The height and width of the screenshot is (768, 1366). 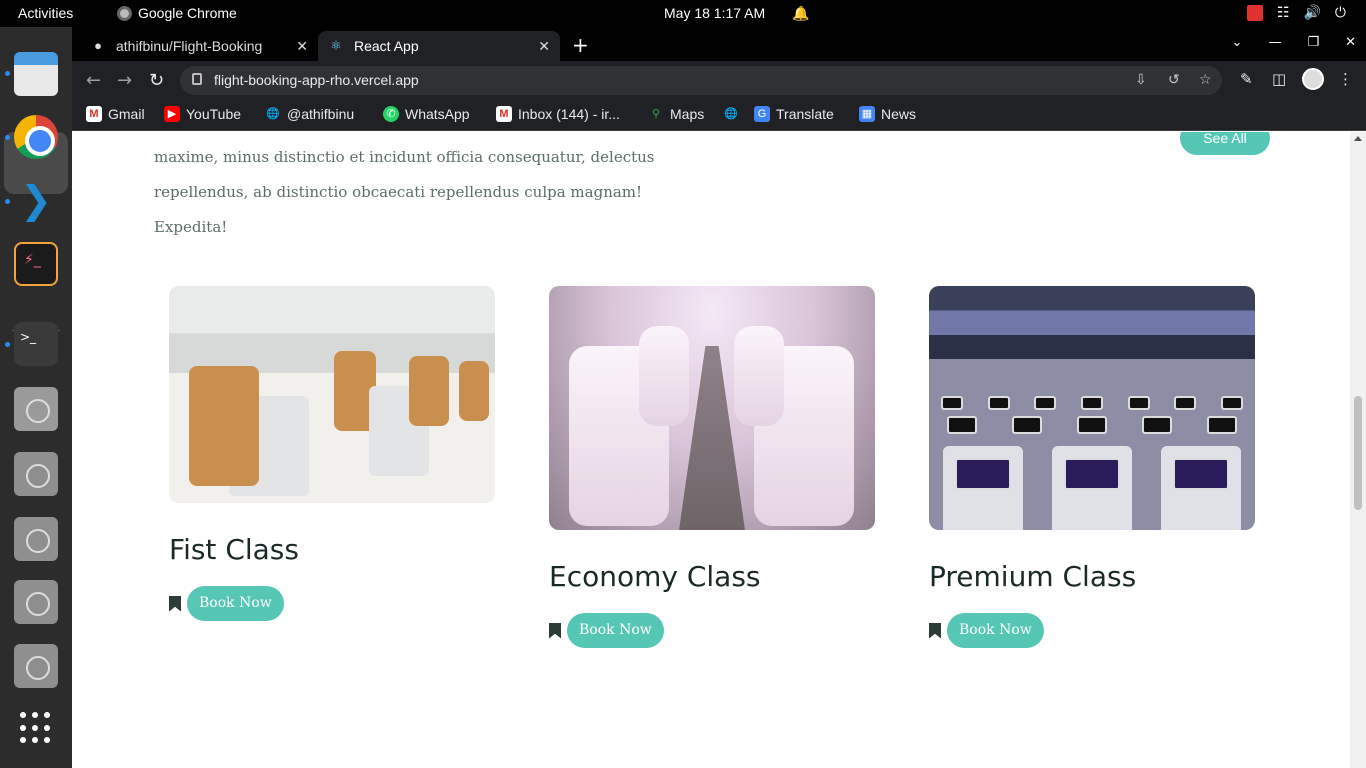 I want to click on bookmark-translate: G Translate, so click(x=794, y=114).